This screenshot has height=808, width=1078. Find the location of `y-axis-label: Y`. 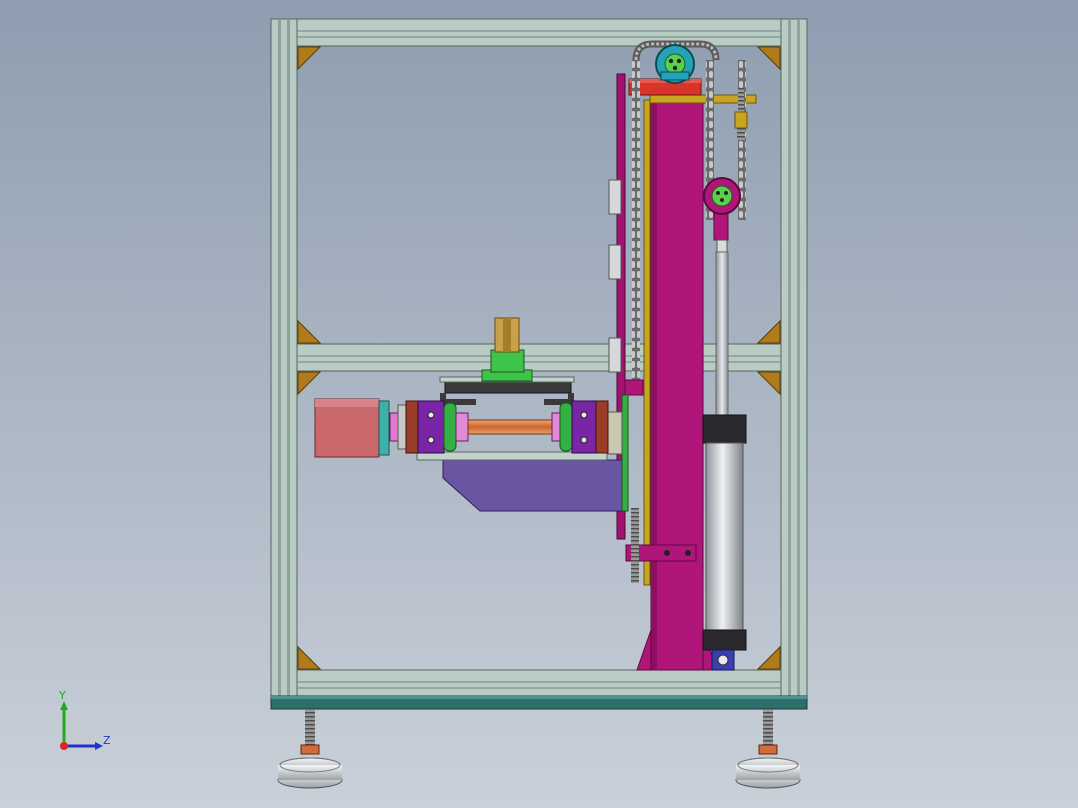

y-axis-label: Y is located at coordinates (62, 695).